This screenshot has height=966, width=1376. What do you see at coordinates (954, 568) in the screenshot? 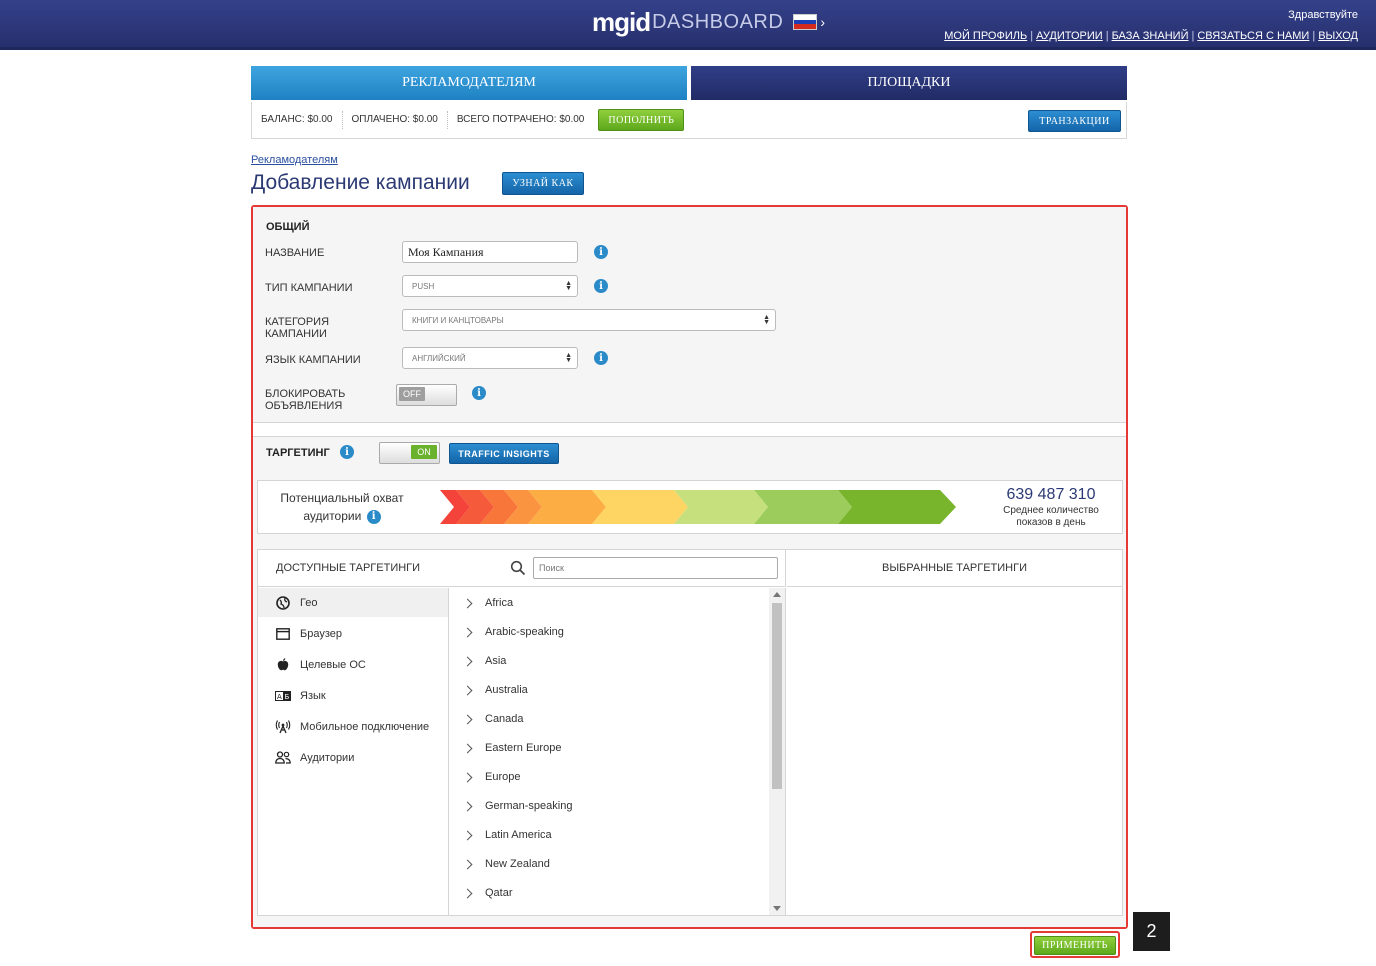
I see `selected-title: ВЫБРАННЫЕ ТАРГЕТИНГИ` at bounding box center [954, 568].